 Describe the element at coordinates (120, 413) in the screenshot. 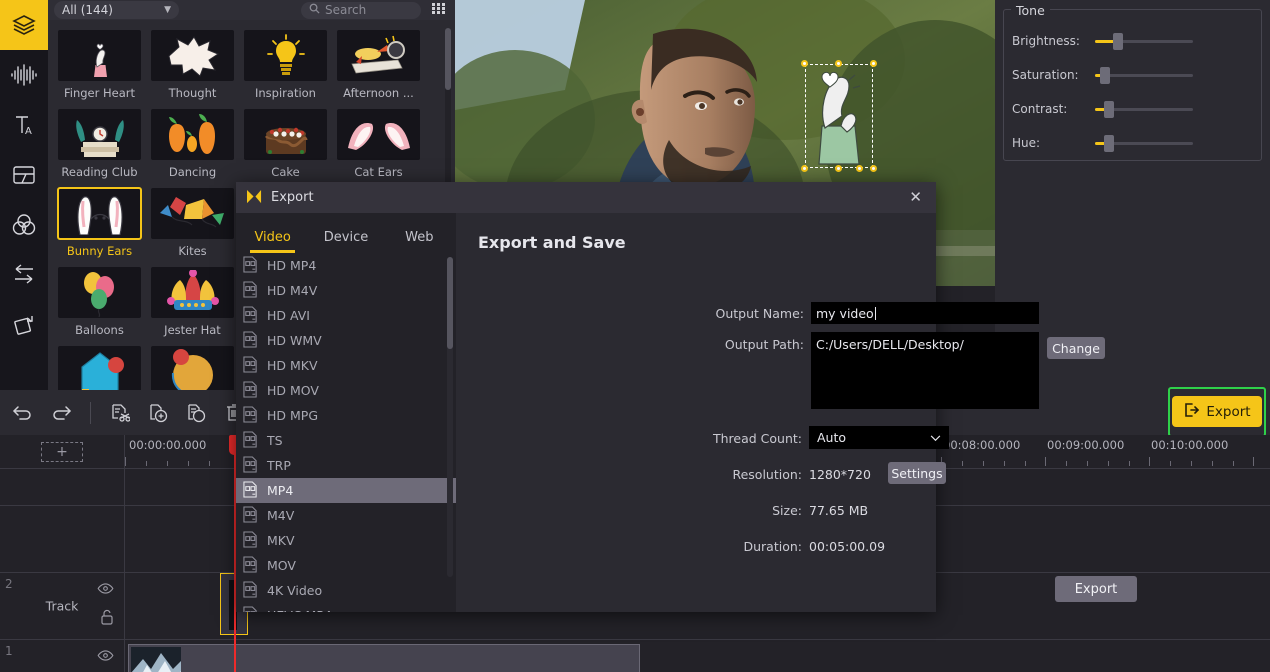

I see `split-button` at that location.